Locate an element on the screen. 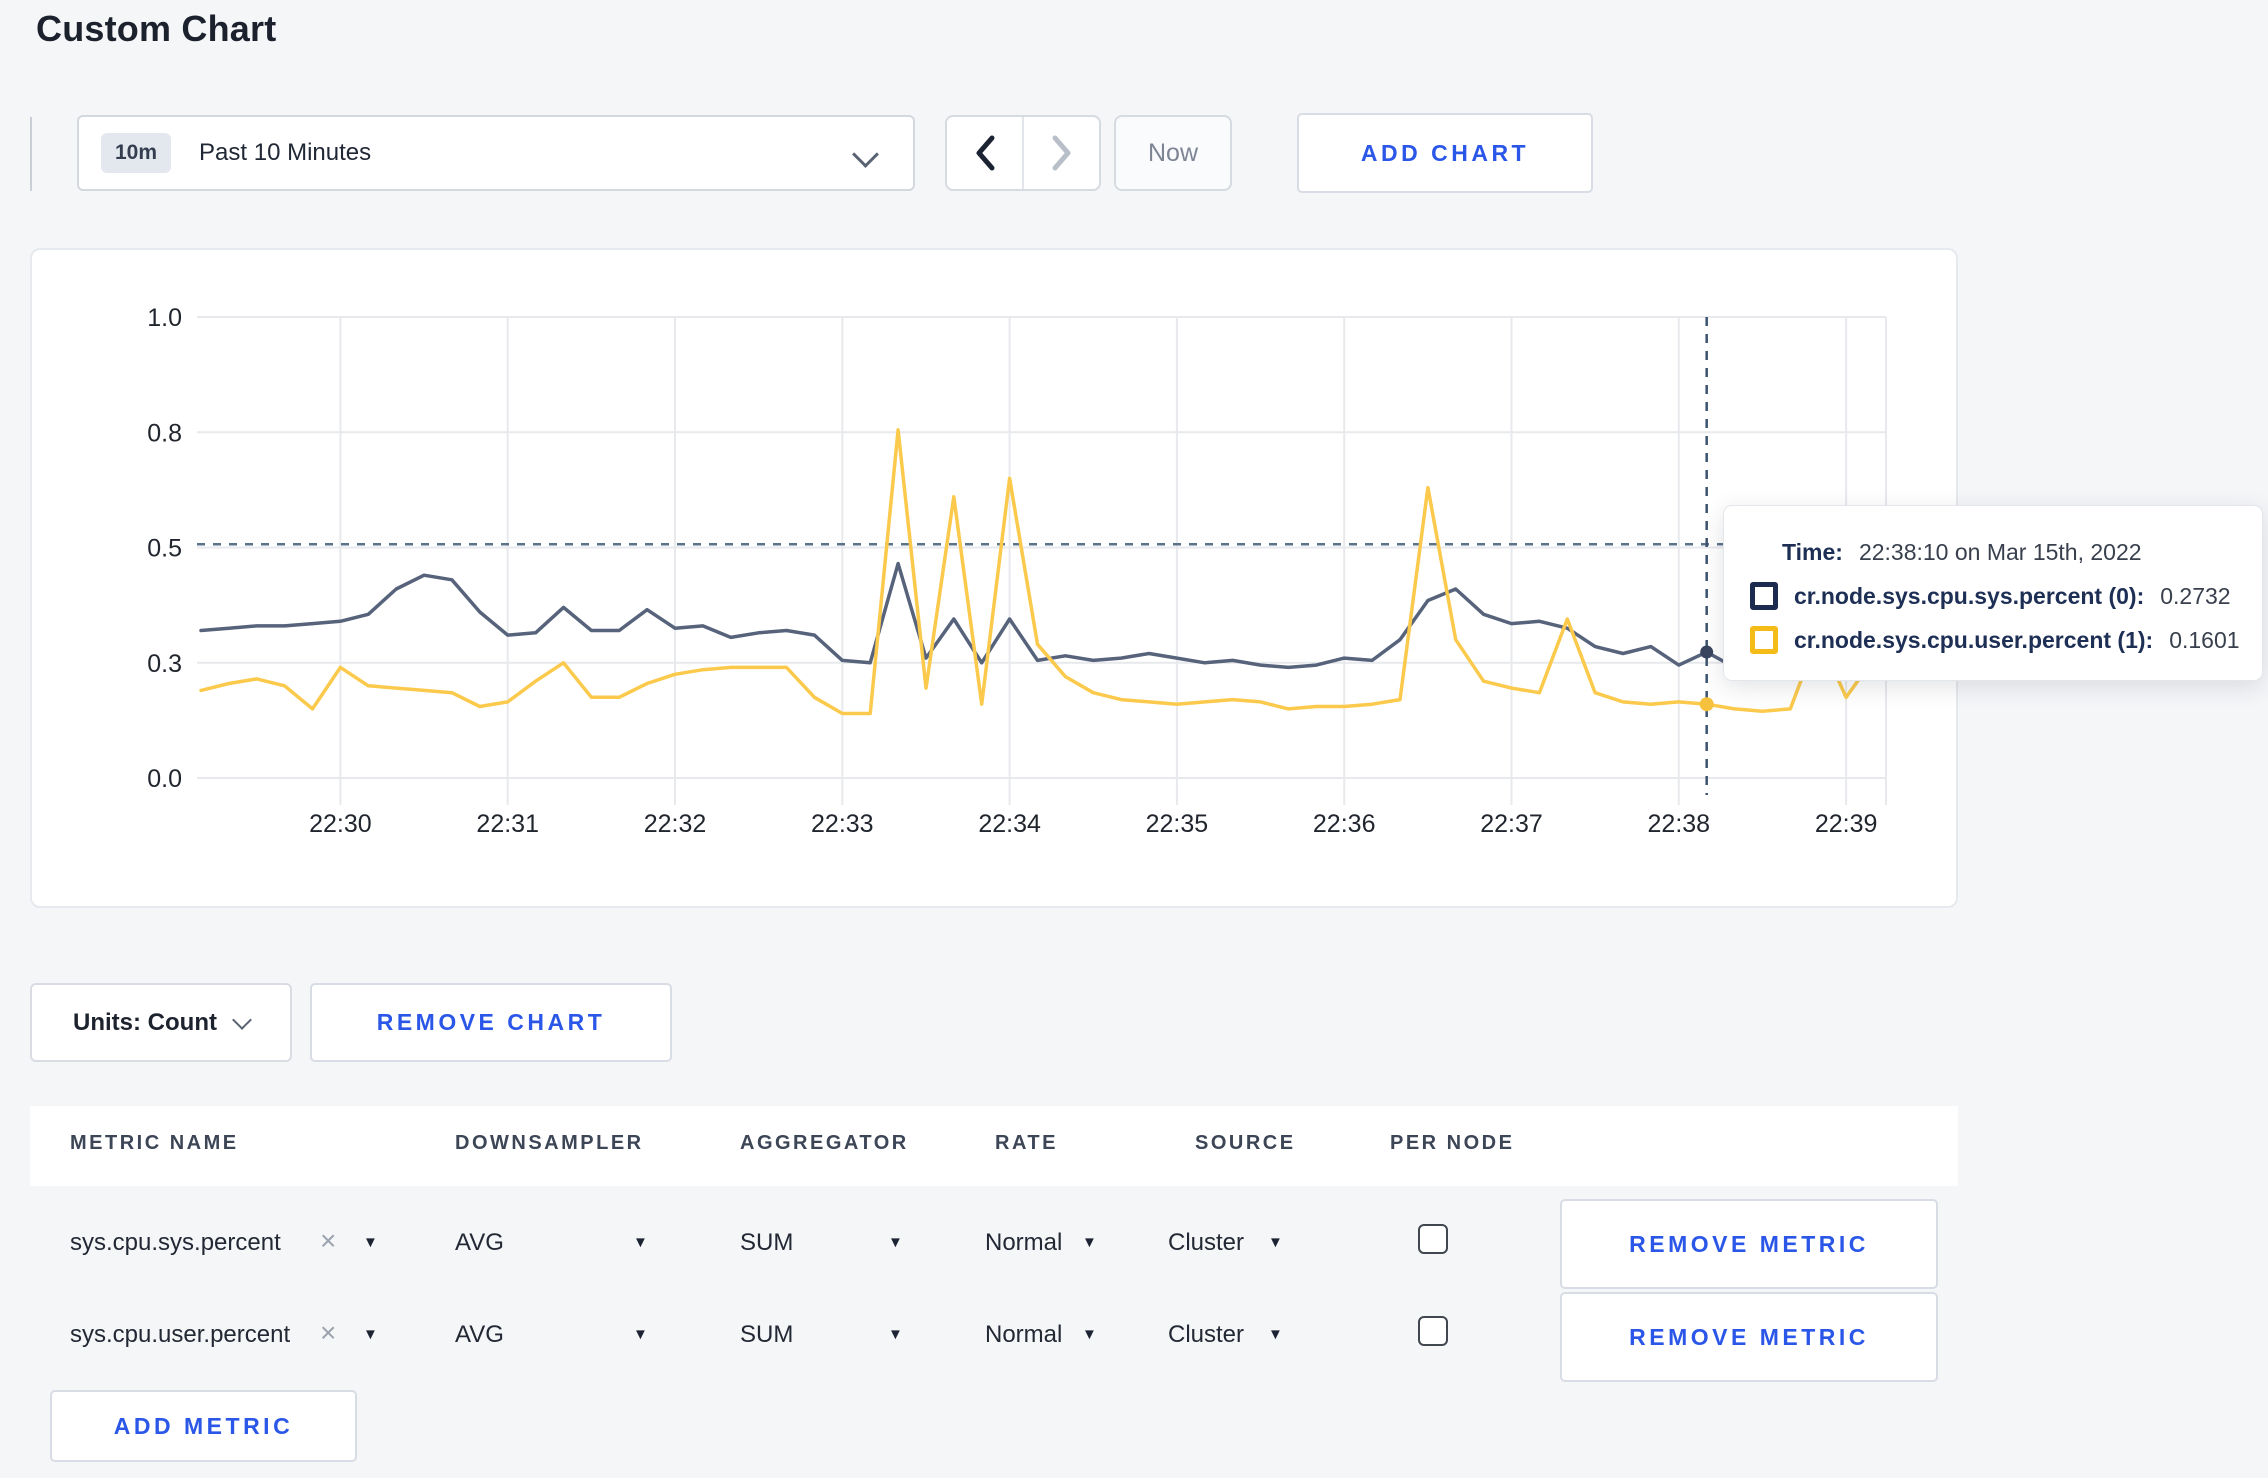 The image size is (2268, 1478). chevron-right-icon is located at coordinates (1061, 153).